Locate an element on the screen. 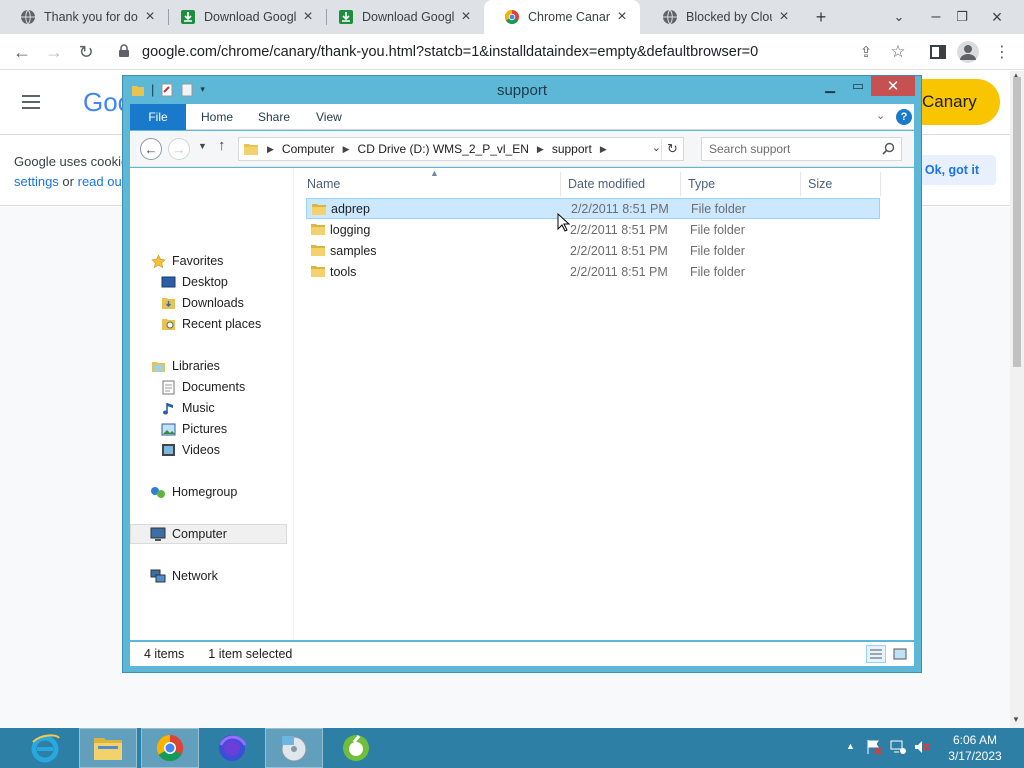 This screenshot has height=768, width=1024. large-icons-view-icon is located at coordinates (900, 654).